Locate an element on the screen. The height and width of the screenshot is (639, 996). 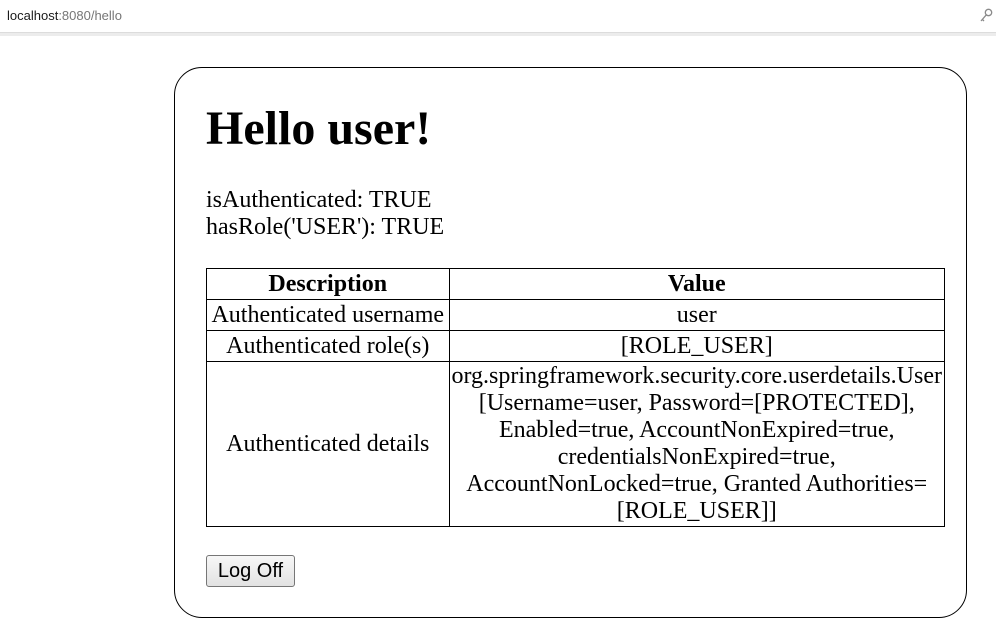
table-header-row: Description Value is located at coordinates (575, 284).